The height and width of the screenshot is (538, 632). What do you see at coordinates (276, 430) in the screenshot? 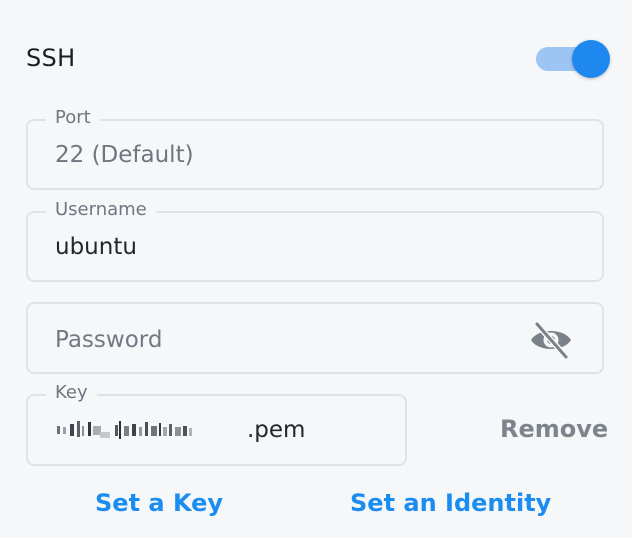
I see `key-extension: .pem` at bounding box center [276, 430].